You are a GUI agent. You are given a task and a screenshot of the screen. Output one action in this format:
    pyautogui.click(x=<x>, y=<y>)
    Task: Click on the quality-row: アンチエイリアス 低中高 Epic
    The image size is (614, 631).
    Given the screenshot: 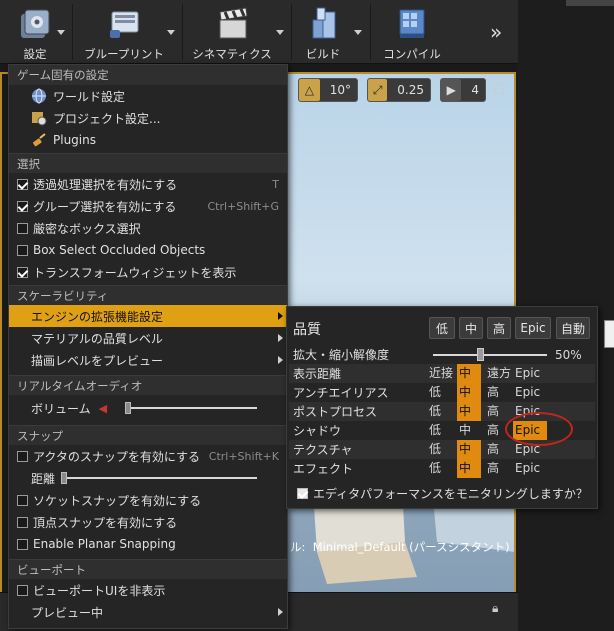 What is the action you would take?
    pyautogui.click(x=442, y=392)
    